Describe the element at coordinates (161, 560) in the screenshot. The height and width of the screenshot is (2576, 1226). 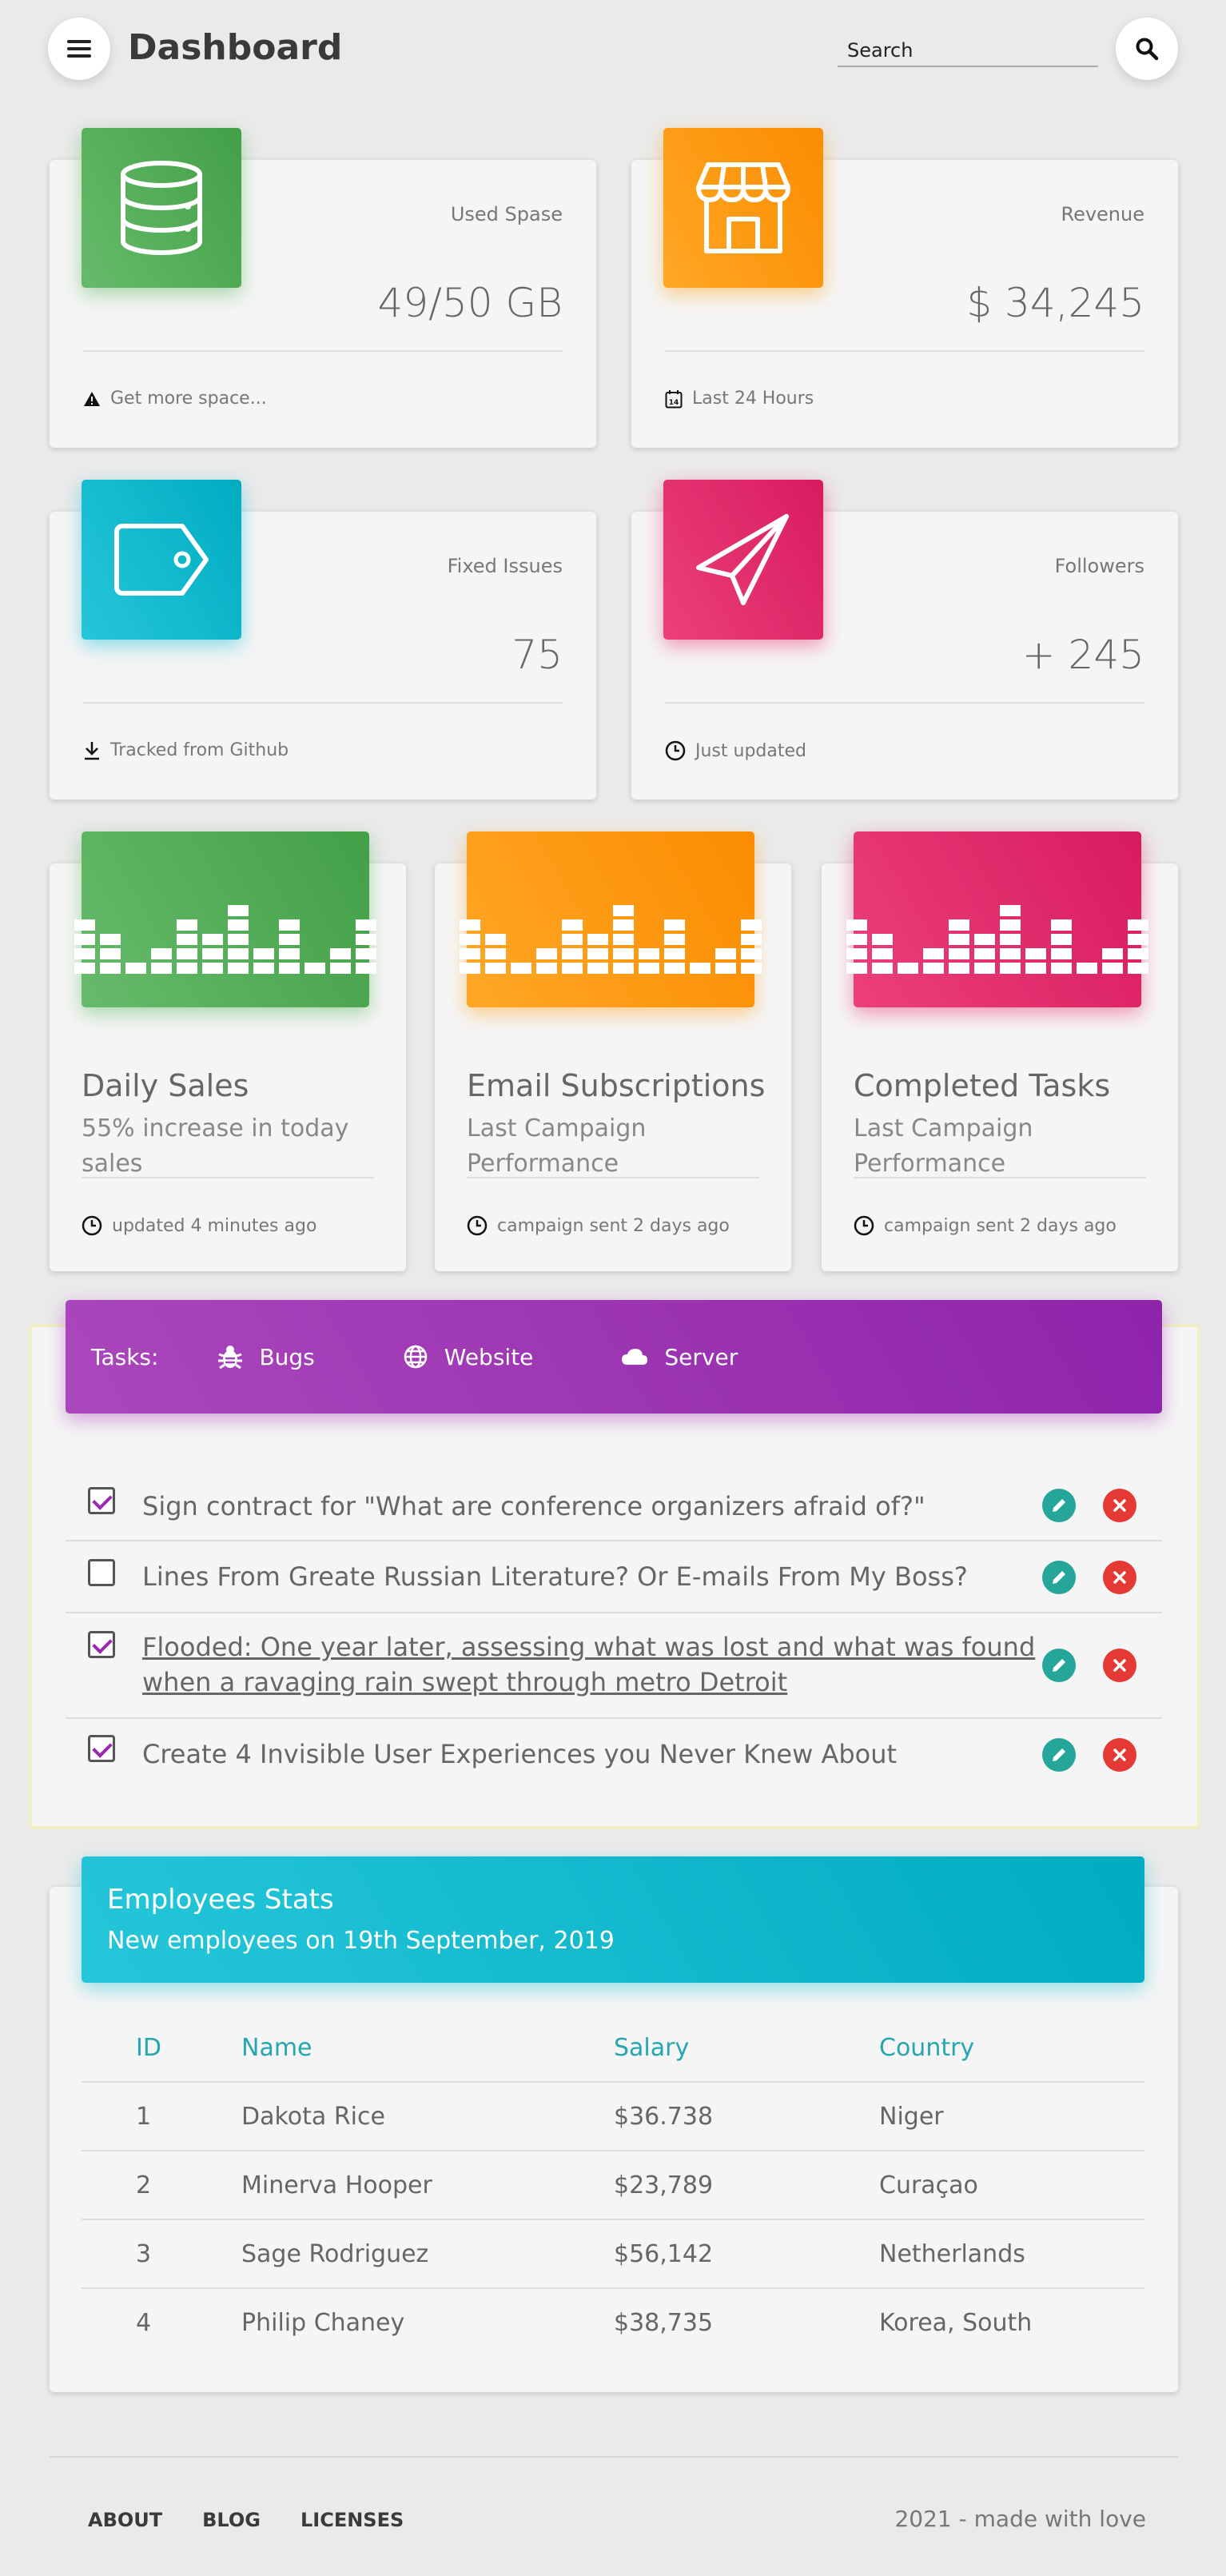
I see `tag-icon` at that location.